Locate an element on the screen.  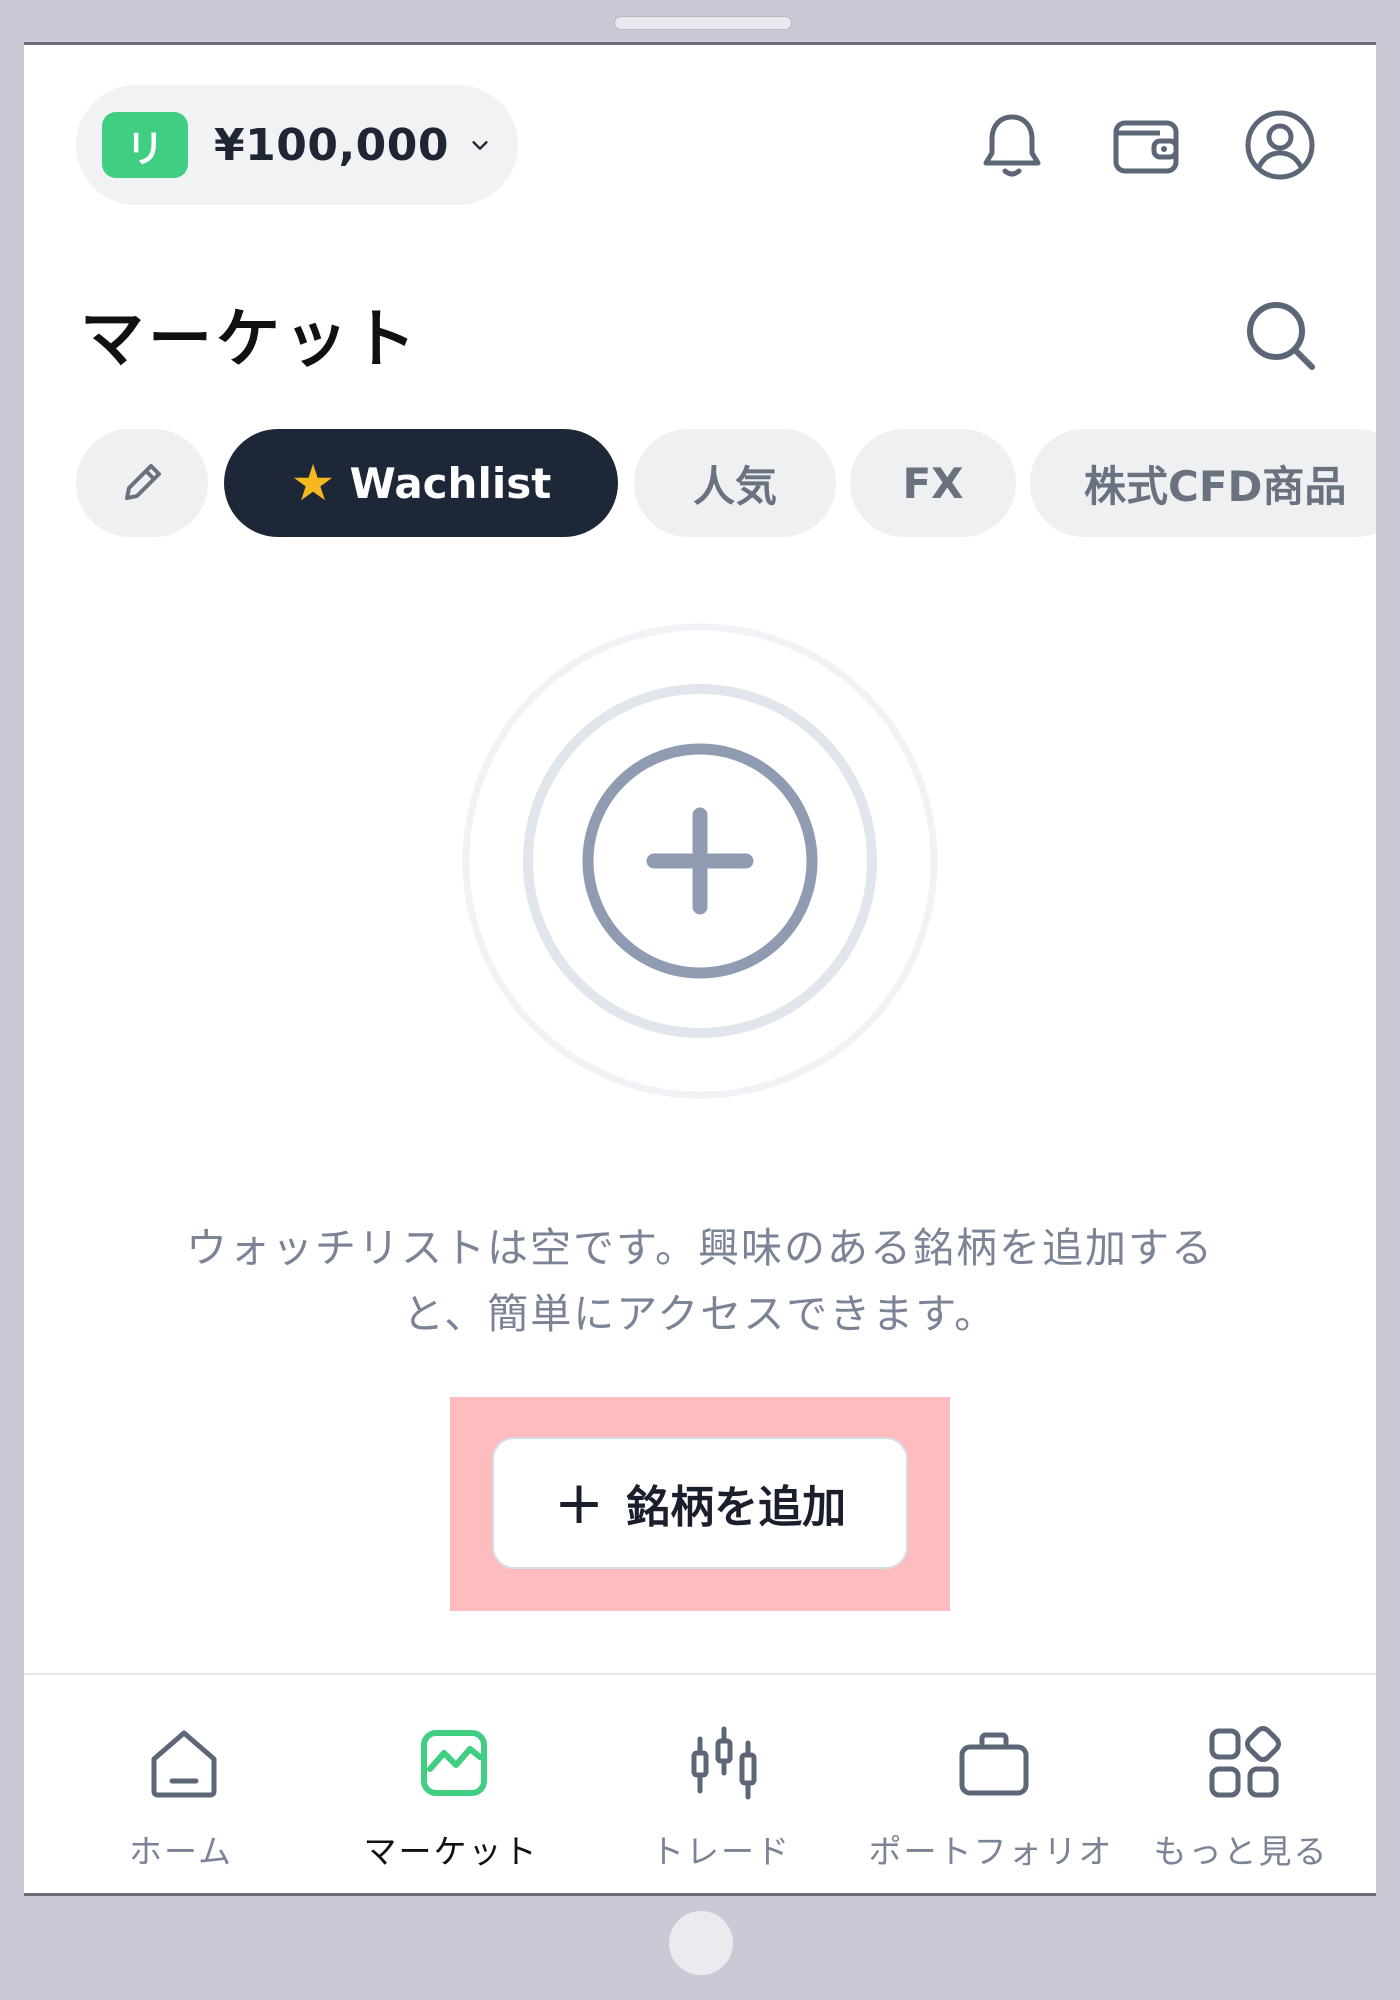
account-type-badge: リ is located at coordinates (145, 145).